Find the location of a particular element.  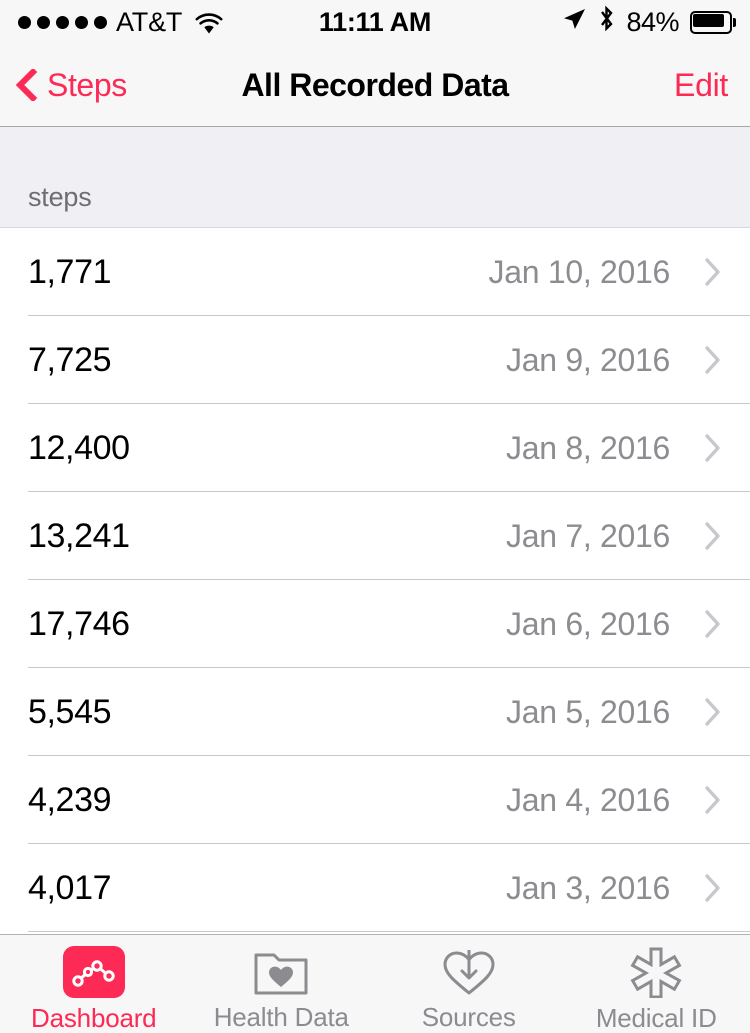

row-value: 1,771 is located at coordinates (70, 271).